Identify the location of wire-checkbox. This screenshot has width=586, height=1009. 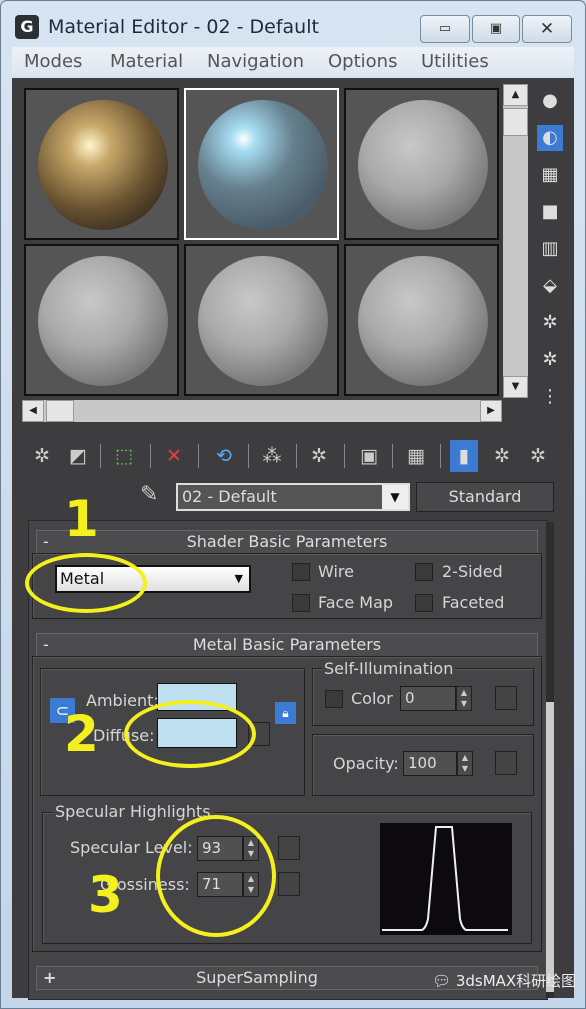
(301, 572).